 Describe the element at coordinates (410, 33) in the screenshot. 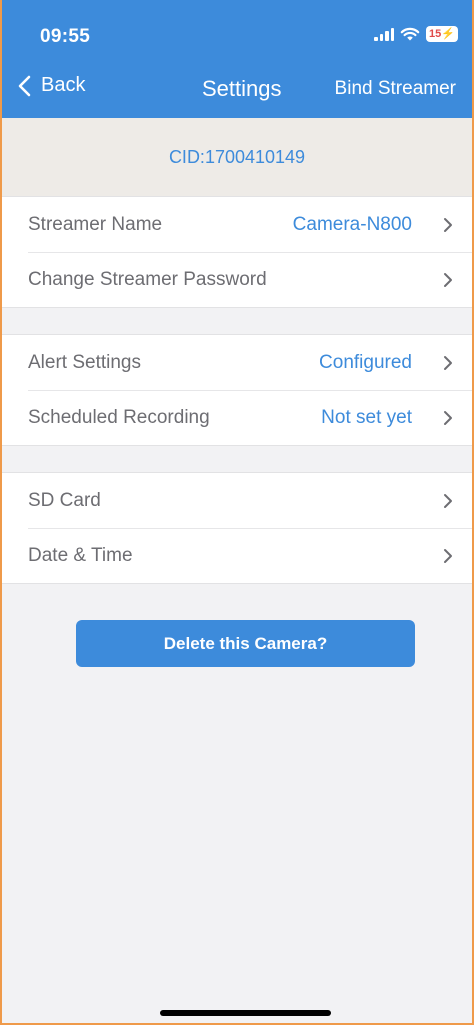

I see `wifi-icon` at that location.